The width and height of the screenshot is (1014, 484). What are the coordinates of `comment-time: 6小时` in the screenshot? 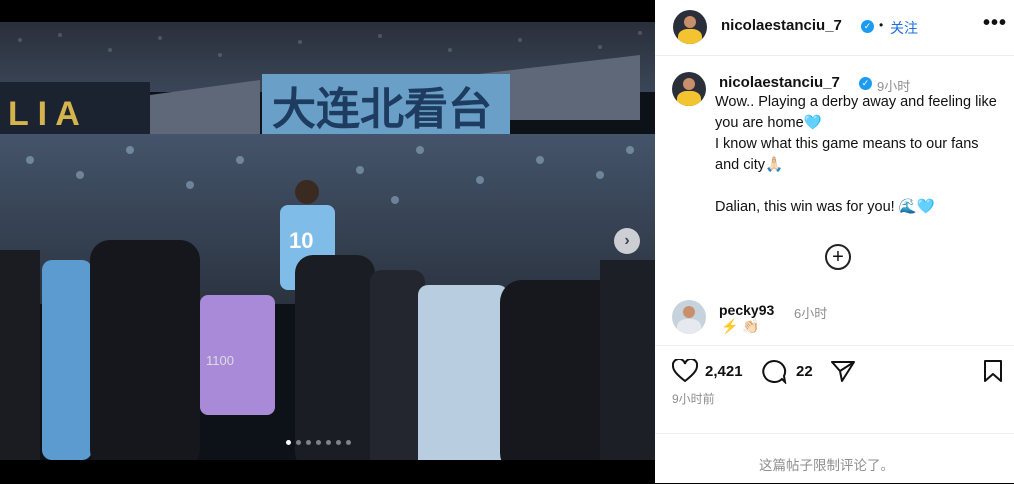 It's located at (811, 313).